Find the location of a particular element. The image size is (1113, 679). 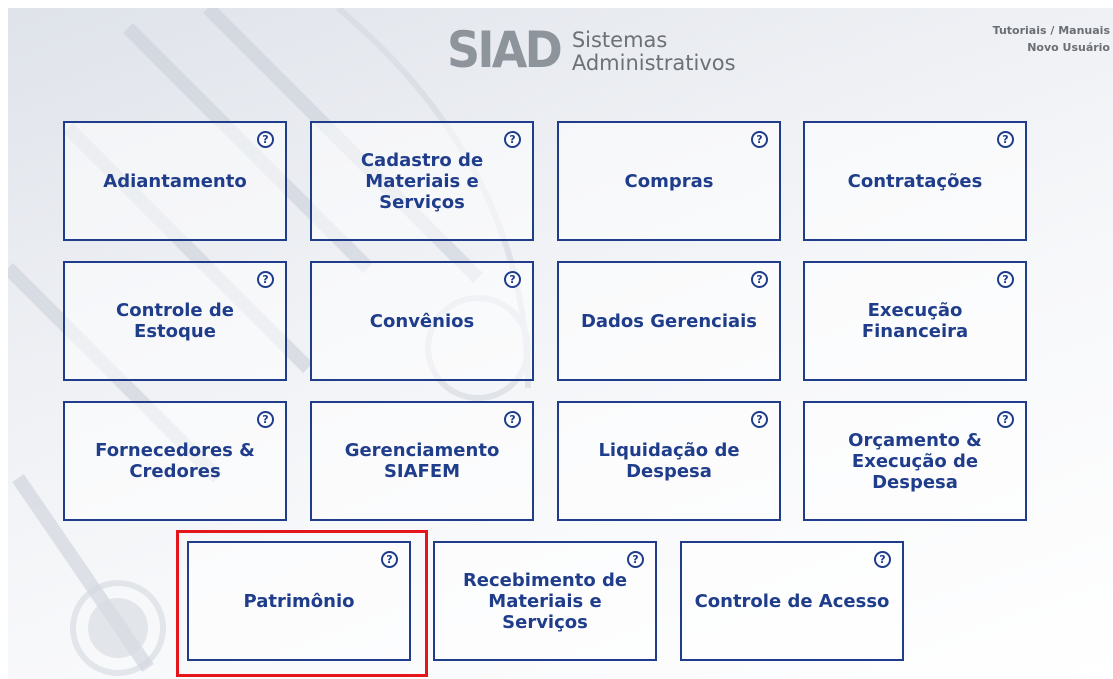

logo-text: Sistemas Administrativos is located at coordinates (654, 52).